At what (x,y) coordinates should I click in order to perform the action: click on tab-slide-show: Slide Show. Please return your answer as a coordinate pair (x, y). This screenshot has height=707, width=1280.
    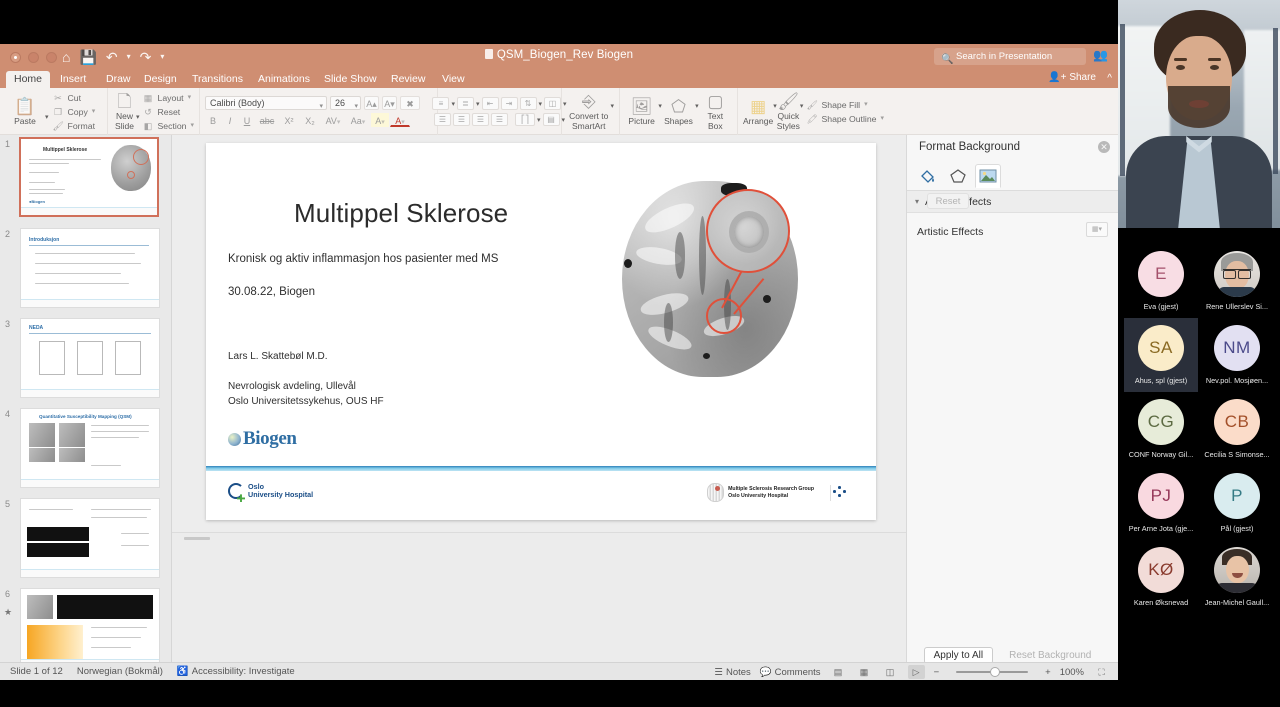
    Looking at the image, I should click on (350, 79).